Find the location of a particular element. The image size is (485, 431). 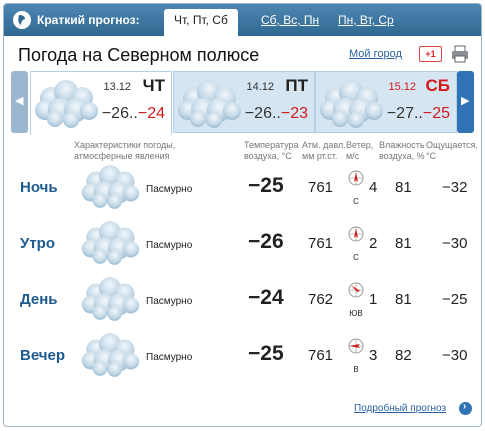

wind-speed-value: 1 is located at coordinates (373, 299).